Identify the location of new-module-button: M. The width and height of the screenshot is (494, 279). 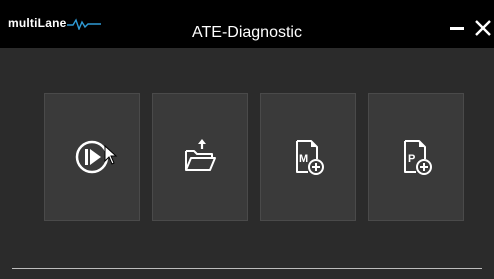
(308, 157).